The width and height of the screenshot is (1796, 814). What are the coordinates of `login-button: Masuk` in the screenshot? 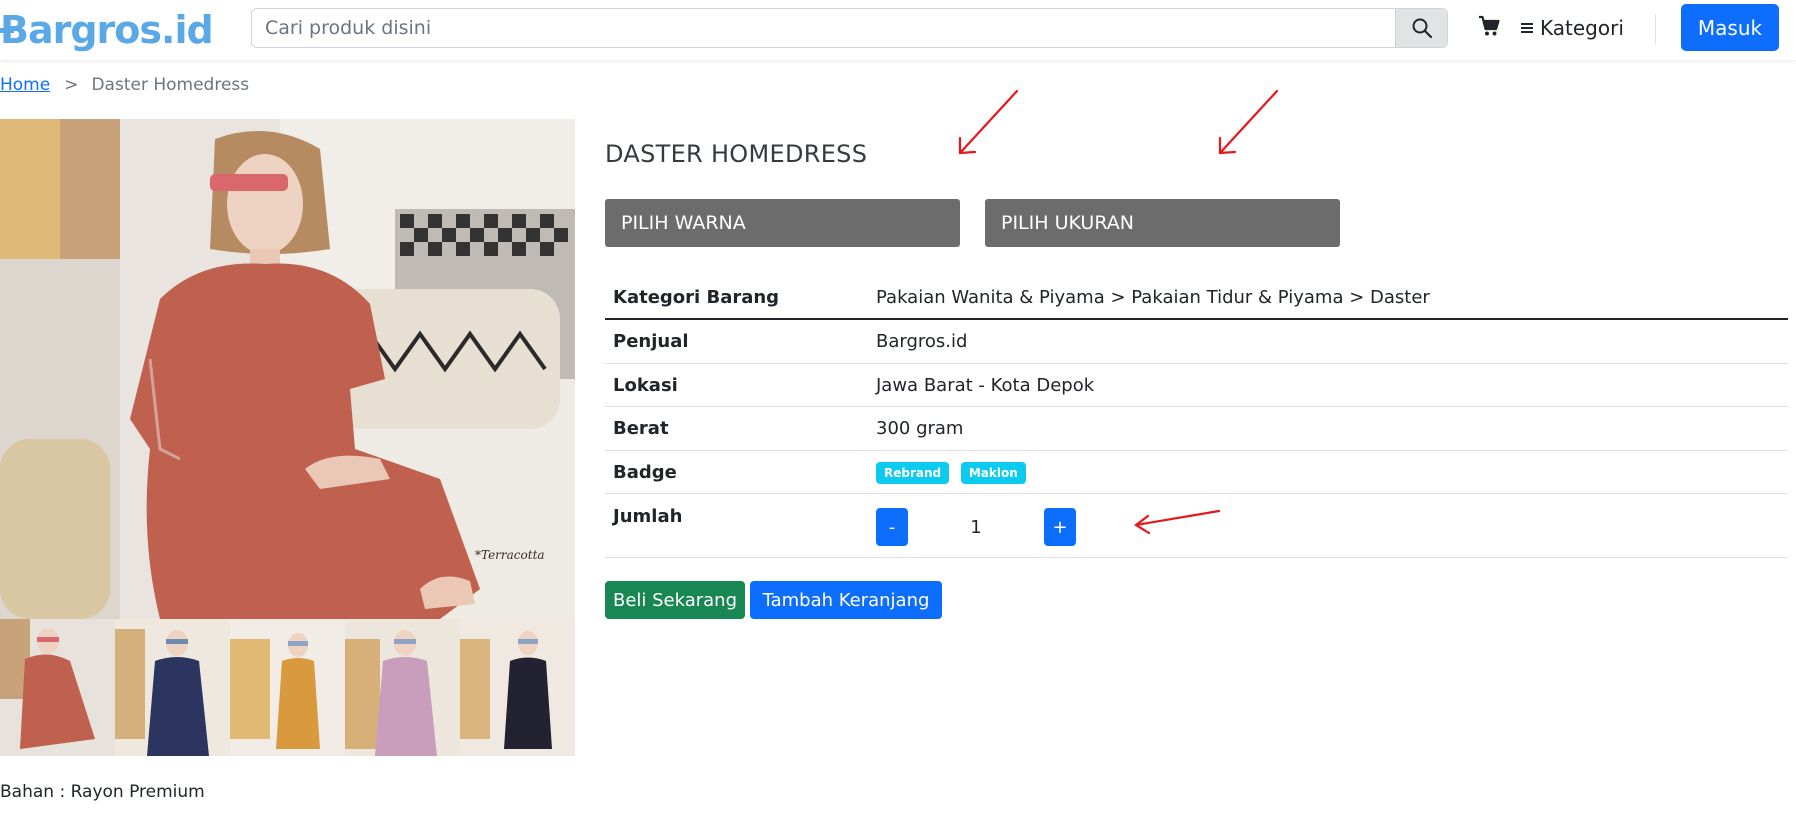 It's located at (1730, 27).